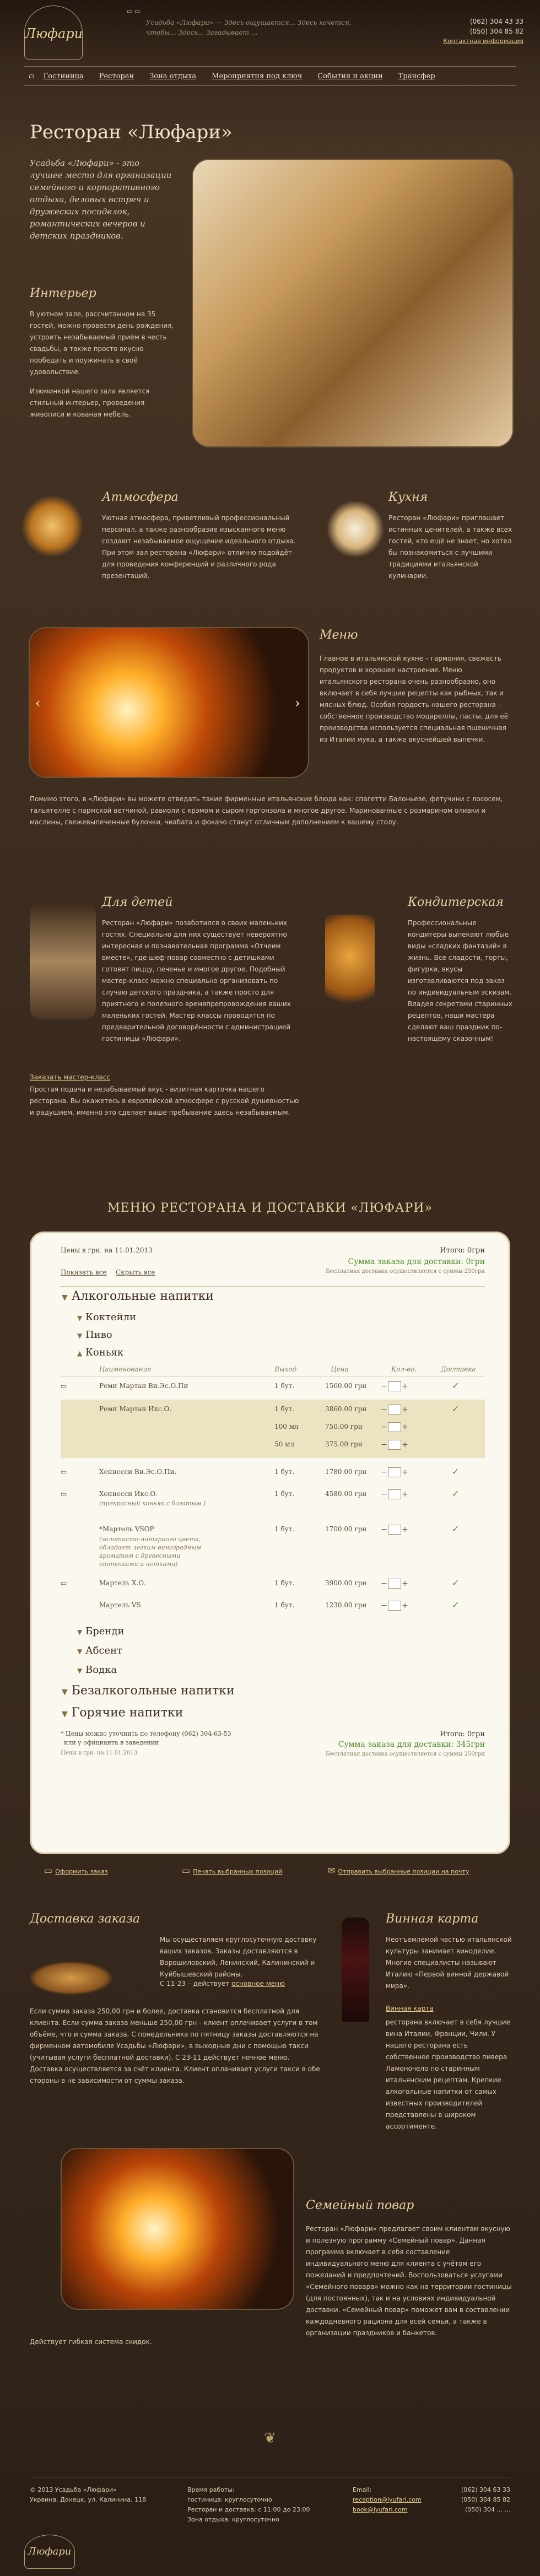 This screenshot has width=540, height=2576. What do you see at coordinates (70, 1077) in the screenshot?
I see `order-masterclass-link: Заказать мастер-класс` at bounding box center [70, 1077].